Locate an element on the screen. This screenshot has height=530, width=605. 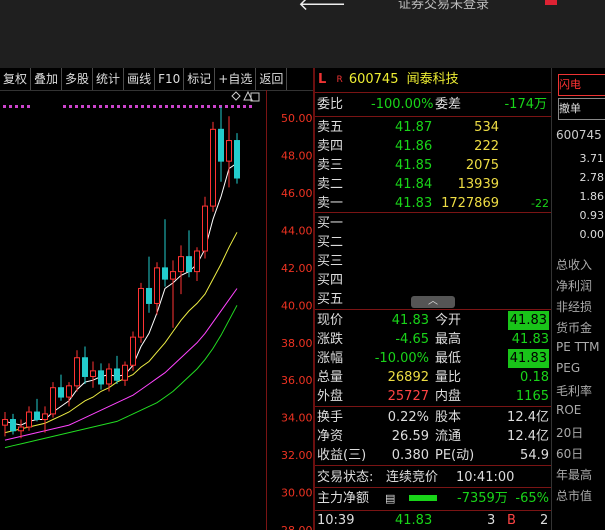
metric-label: 20日 is located at coordinates (569, 432).